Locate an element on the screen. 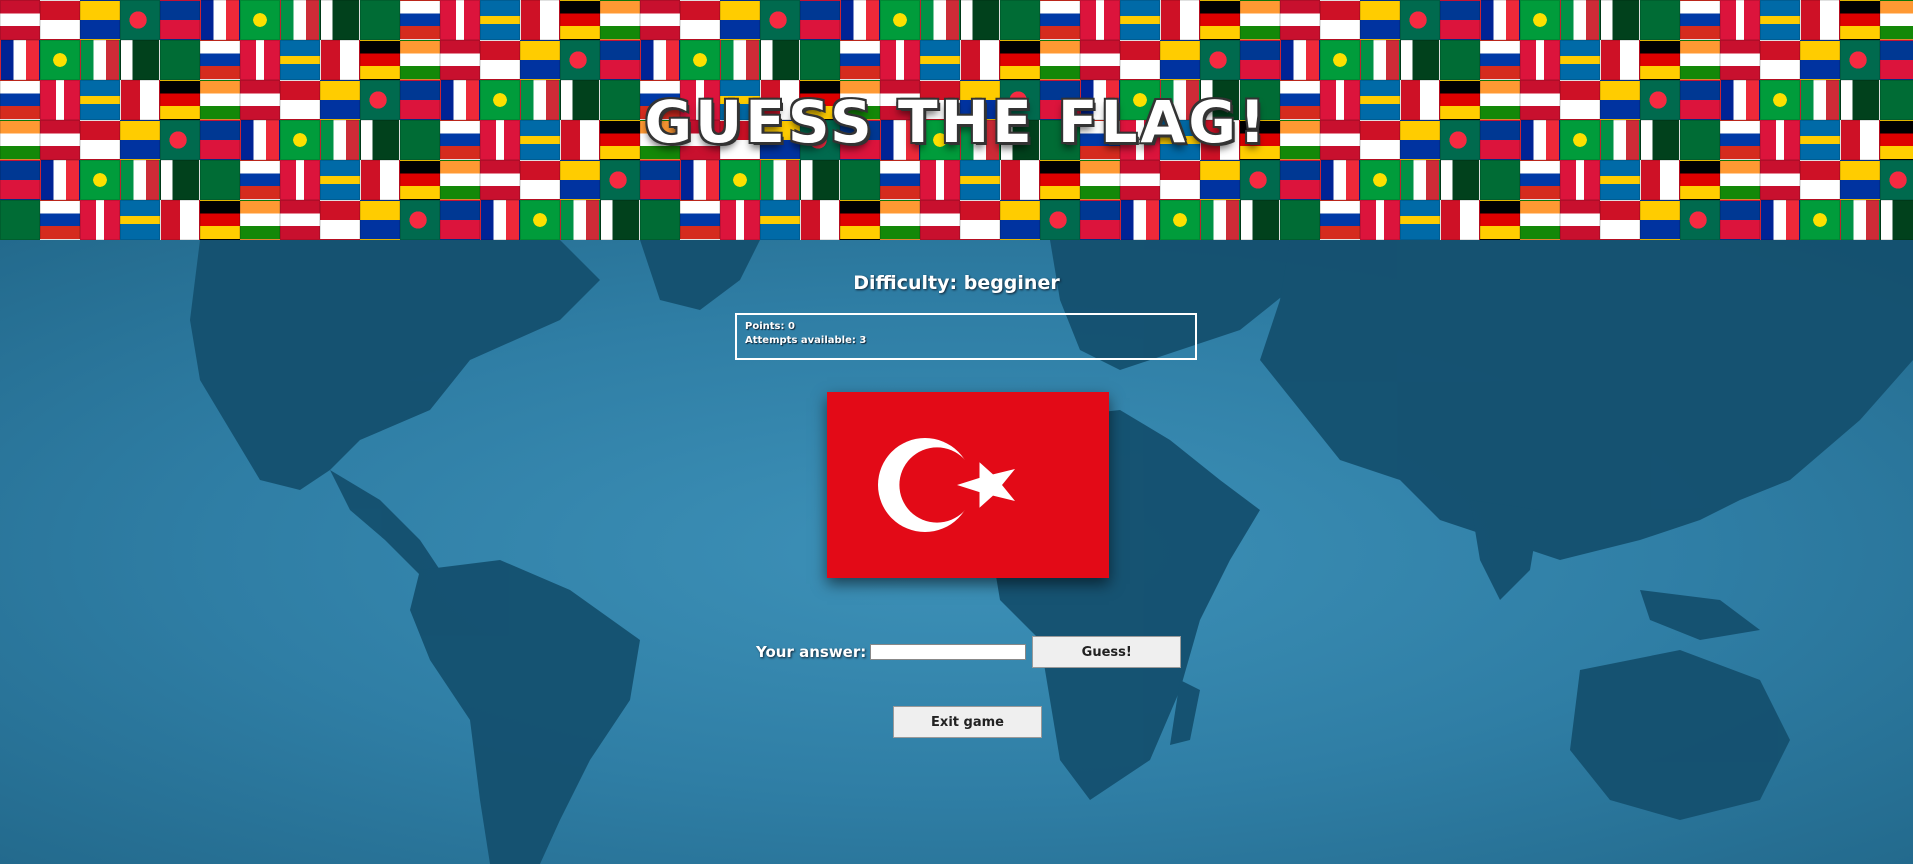 This screenshot has width=1913, height=864. points-text: Points: 0 is located at coordinates (770, 326).